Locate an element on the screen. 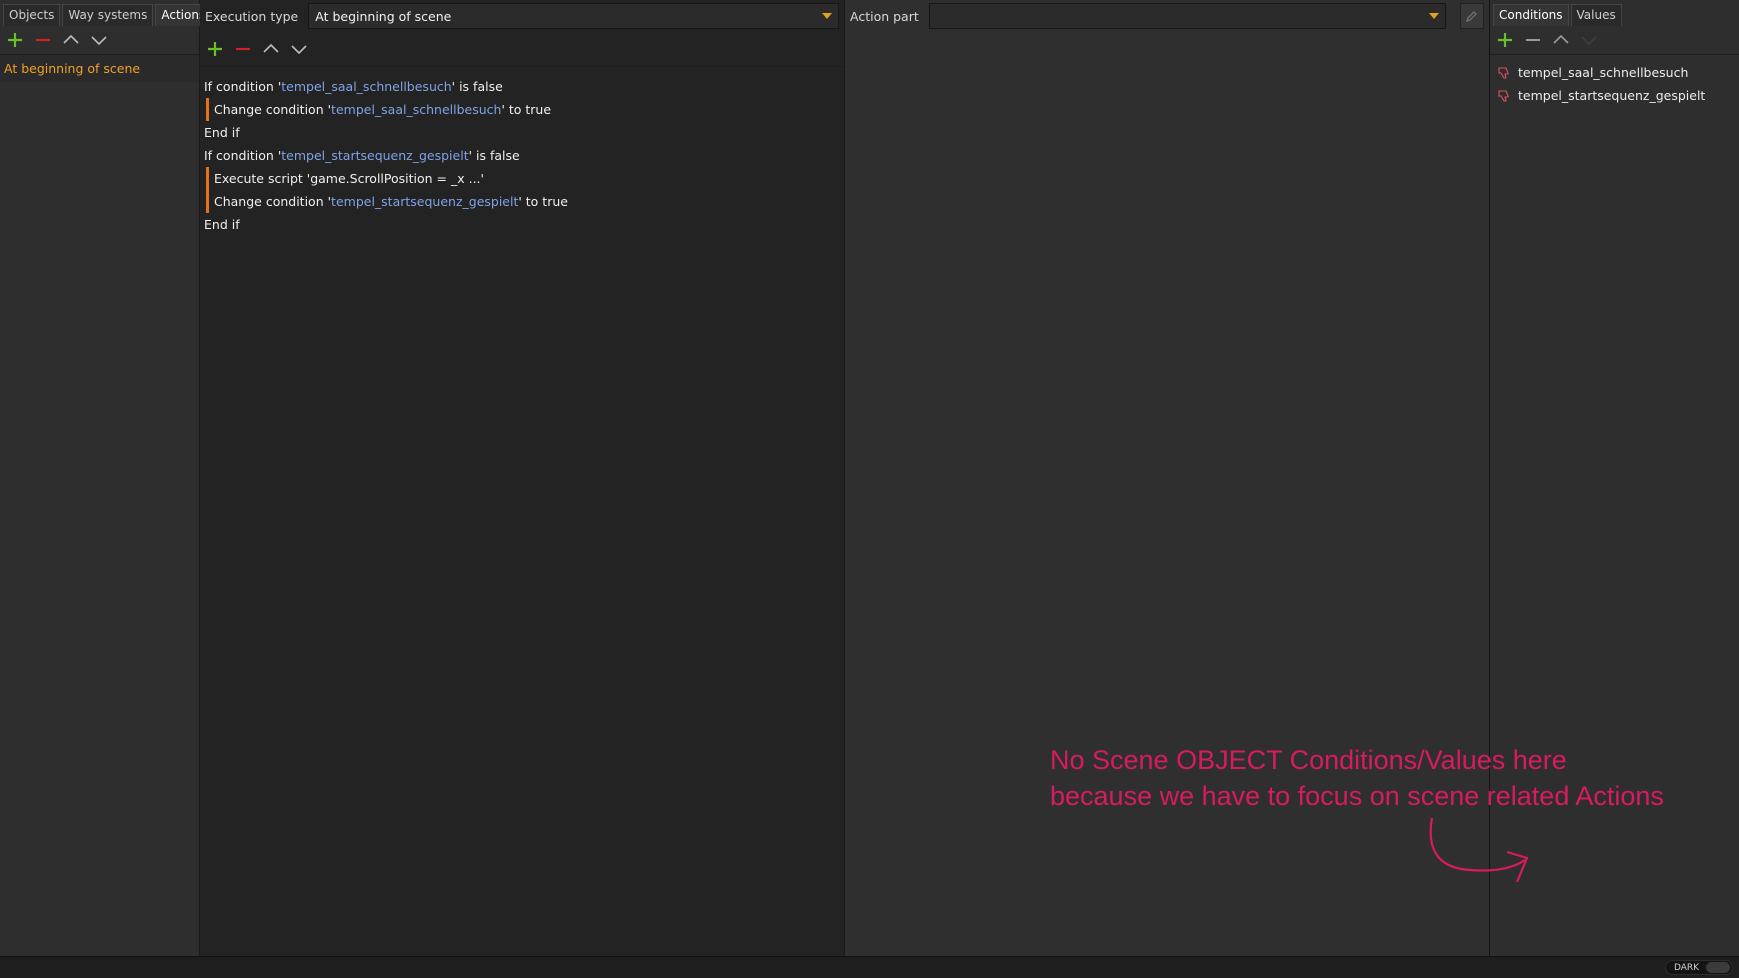 The width and height of the screenshot is (1739, 978). action-part-row: Action part is located at coordinates (1167, 16).